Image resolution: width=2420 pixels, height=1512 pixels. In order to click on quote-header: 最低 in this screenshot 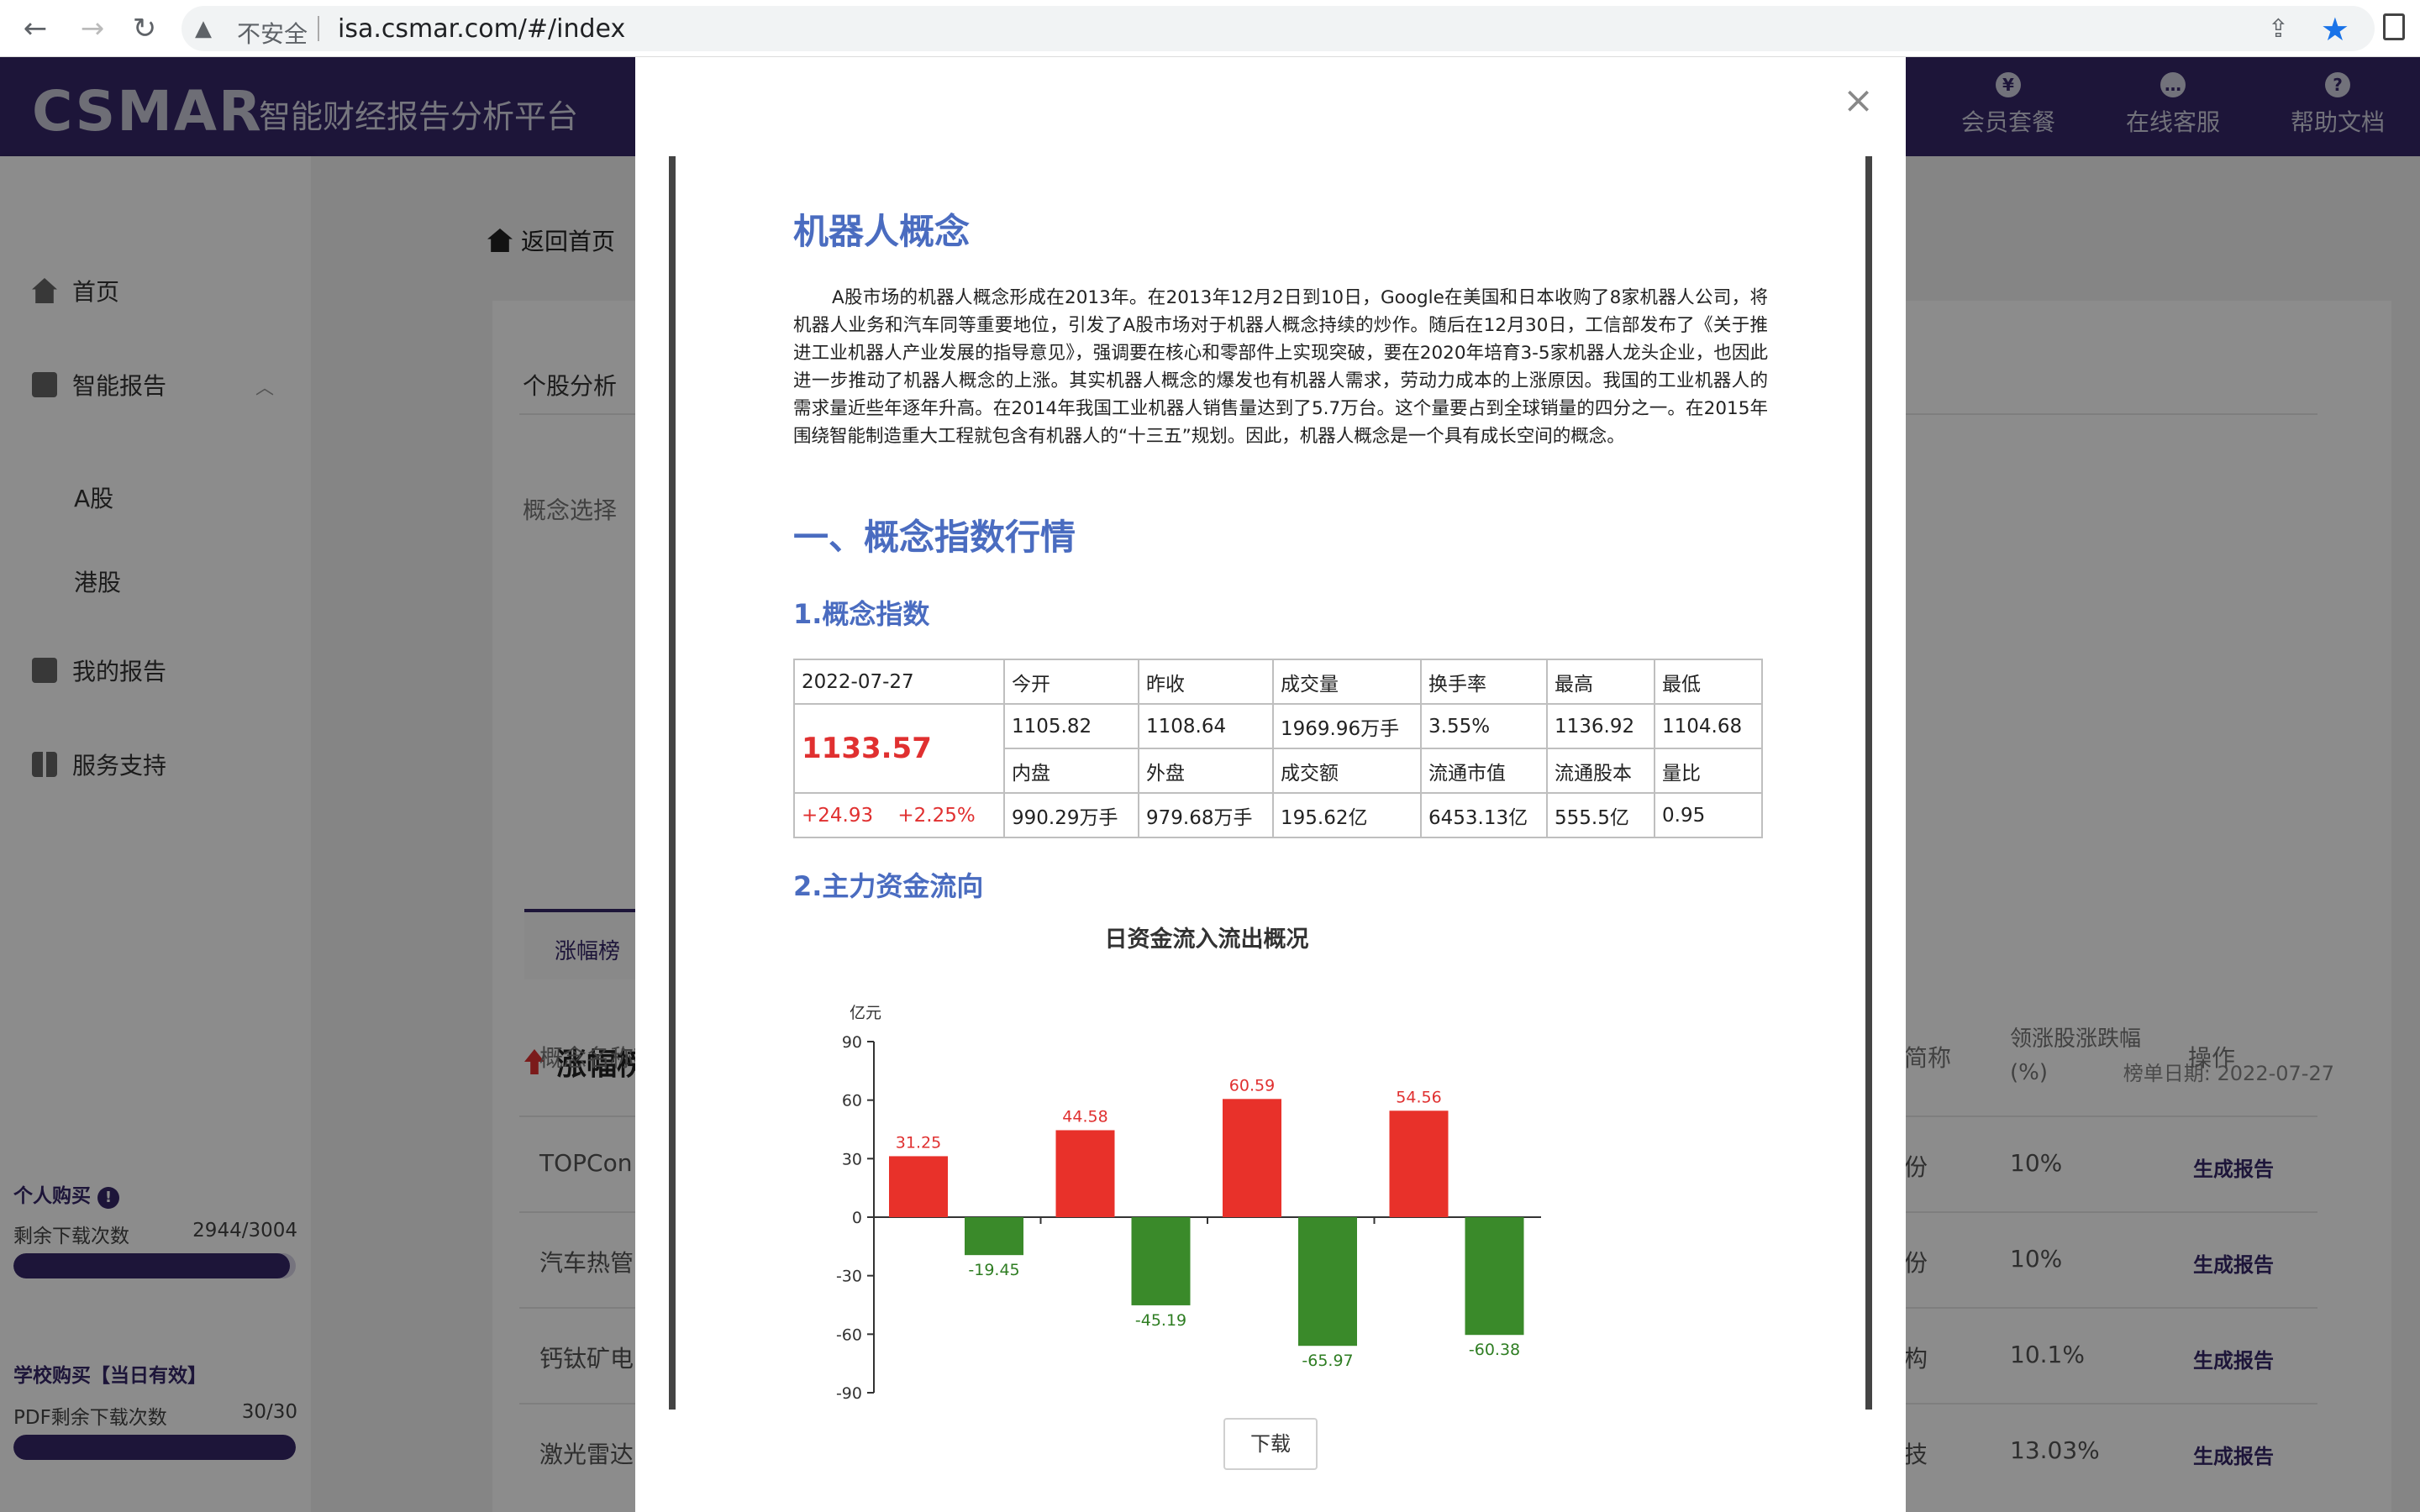, I will do `click(1709, 682)`.